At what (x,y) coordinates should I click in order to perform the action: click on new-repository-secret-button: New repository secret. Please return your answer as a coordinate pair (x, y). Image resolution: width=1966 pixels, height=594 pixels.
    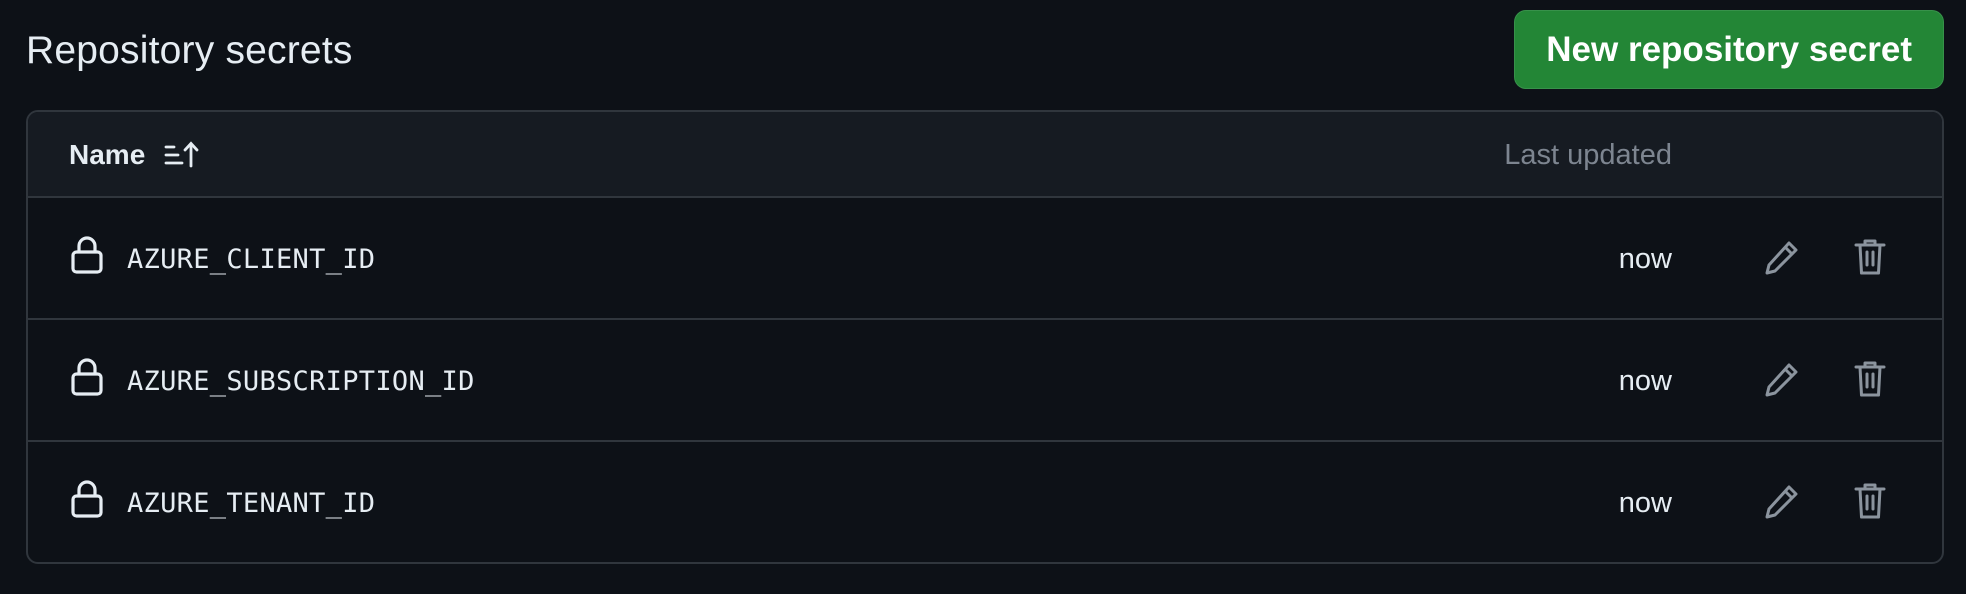
    Looking at the image, I should click on (1729, 49).